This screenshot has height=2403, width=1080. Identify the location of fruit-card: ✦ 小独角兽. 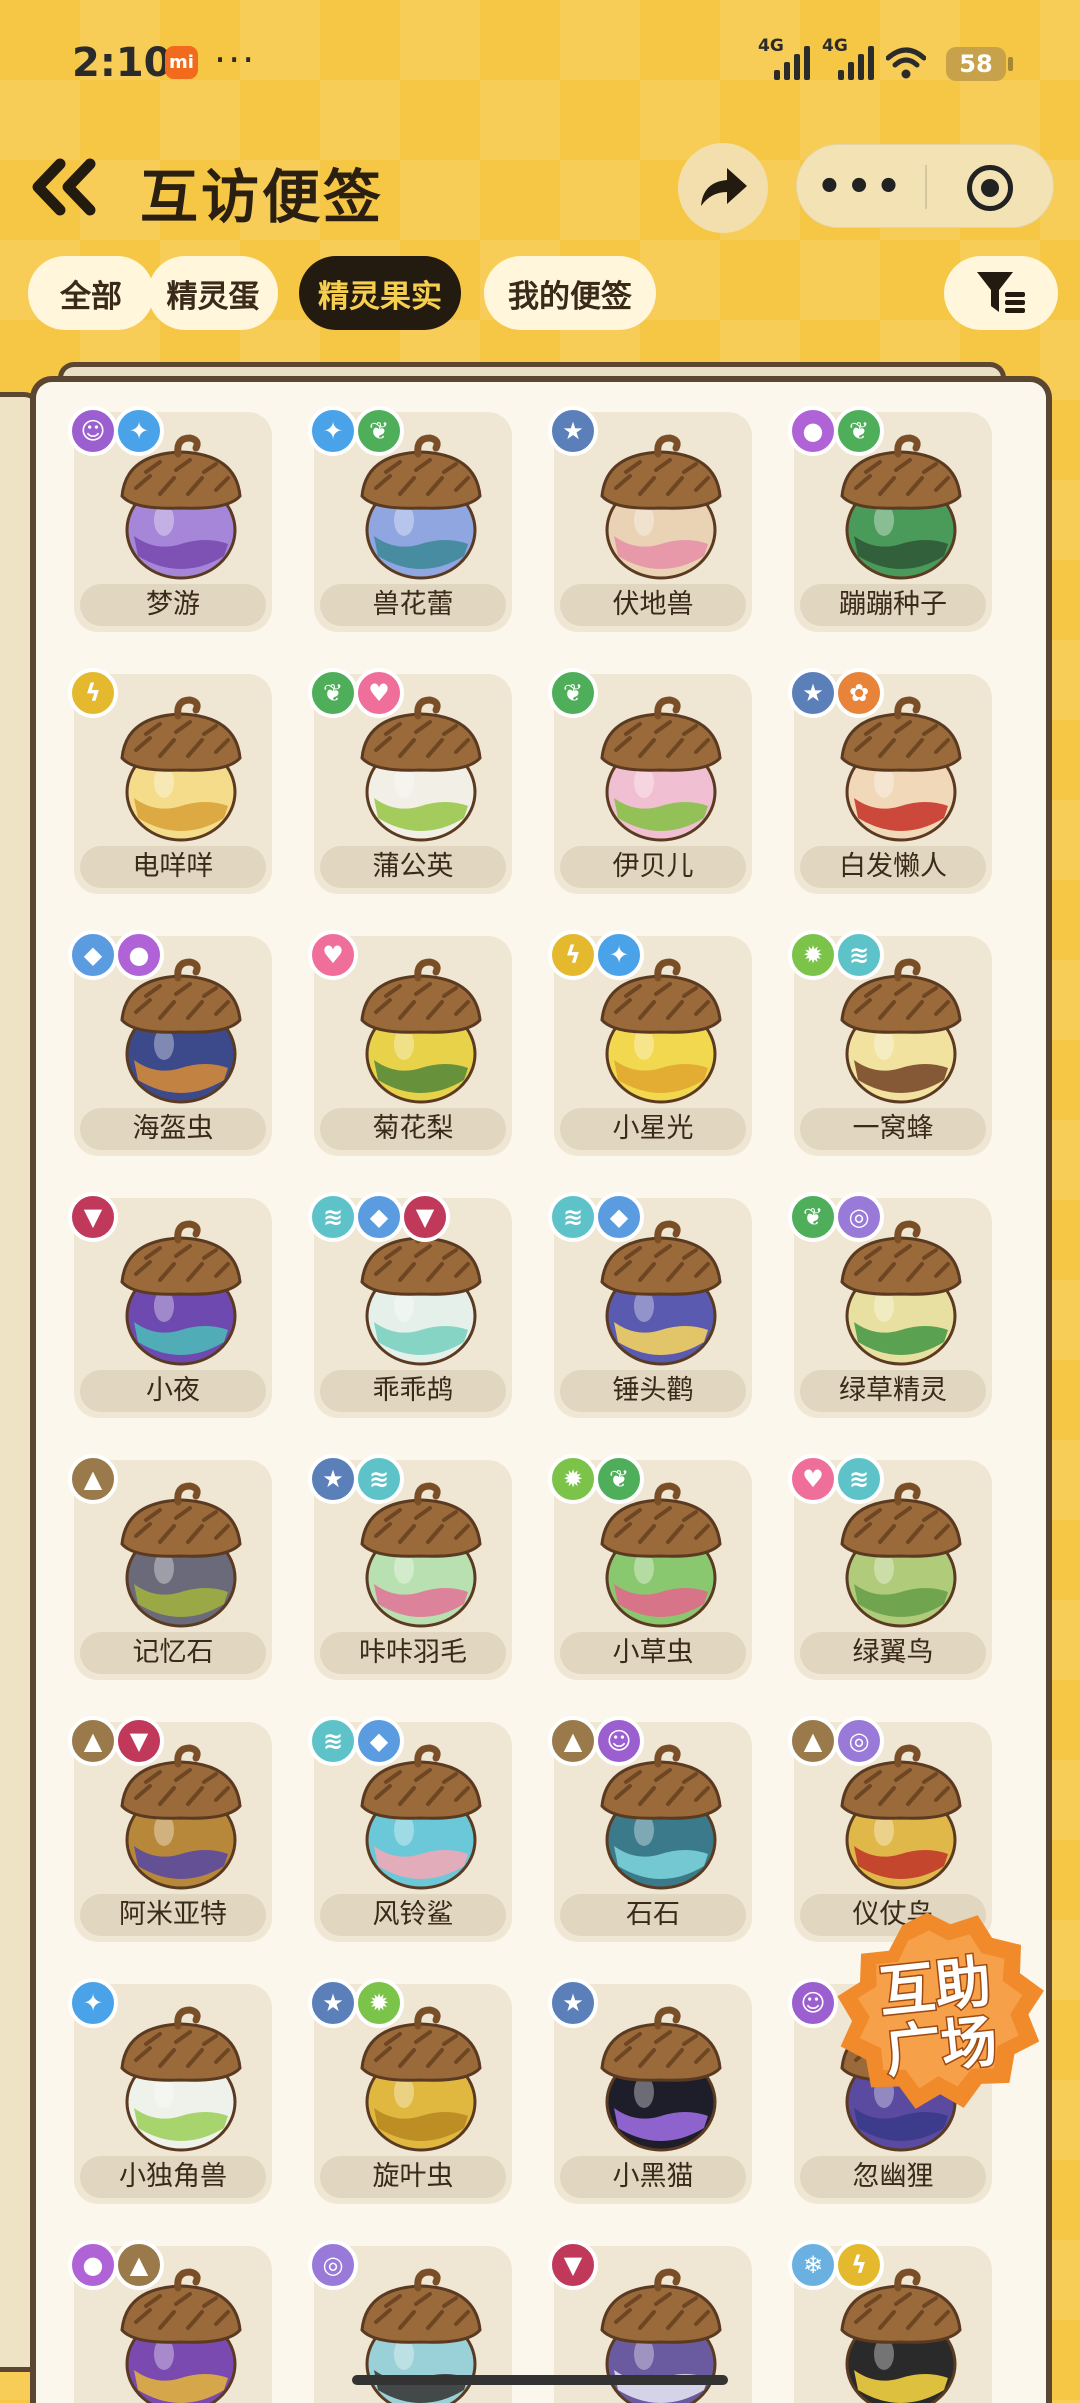
(170, 2091).